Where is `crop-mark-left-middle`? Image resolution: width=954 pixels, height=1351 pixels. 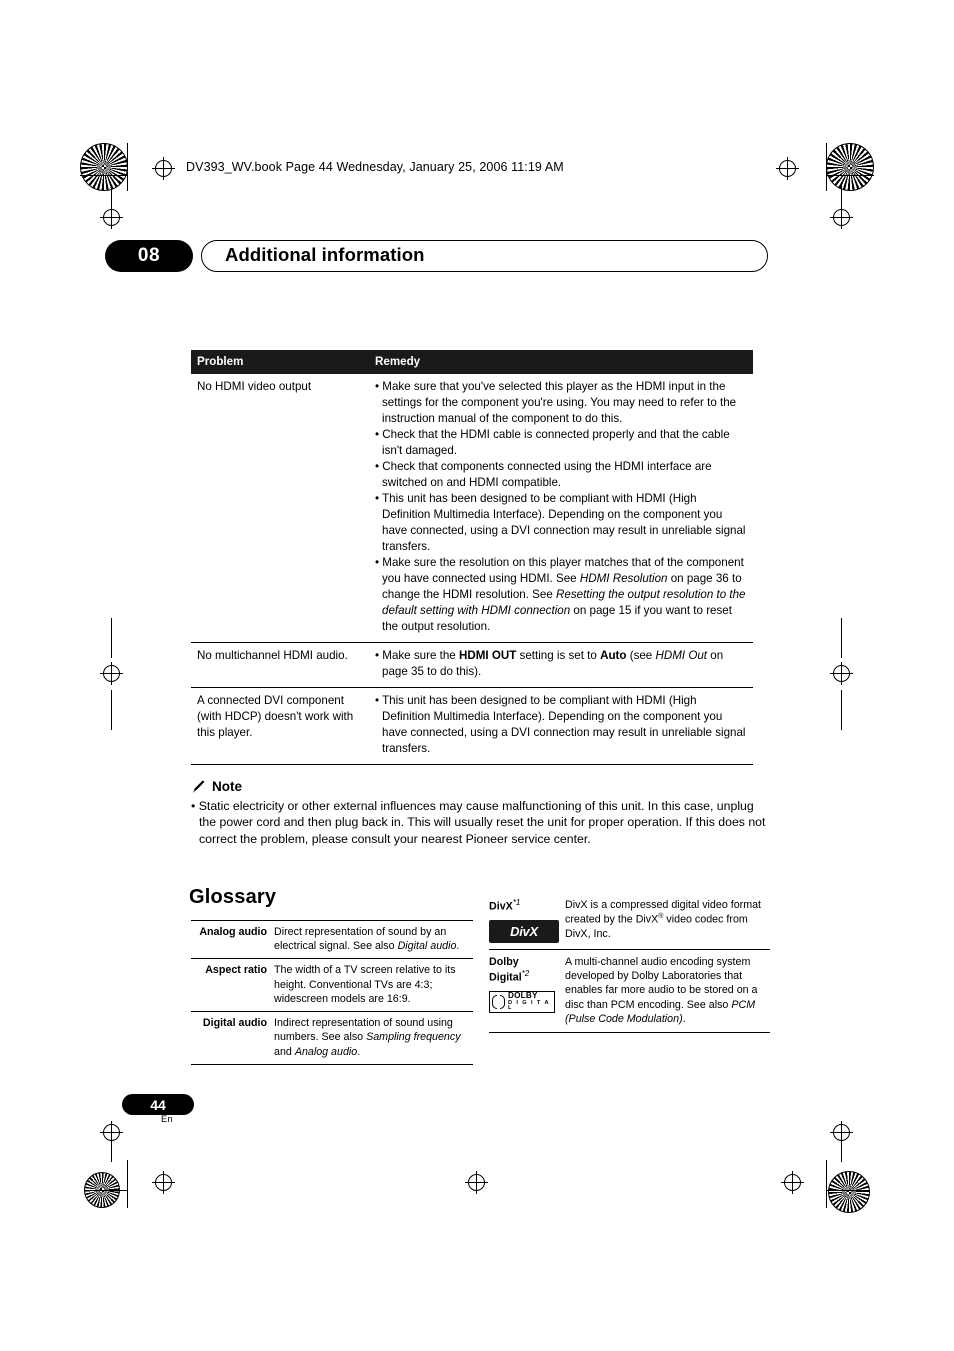
crop-mark-left-middle is located at coordinates (111, 638).